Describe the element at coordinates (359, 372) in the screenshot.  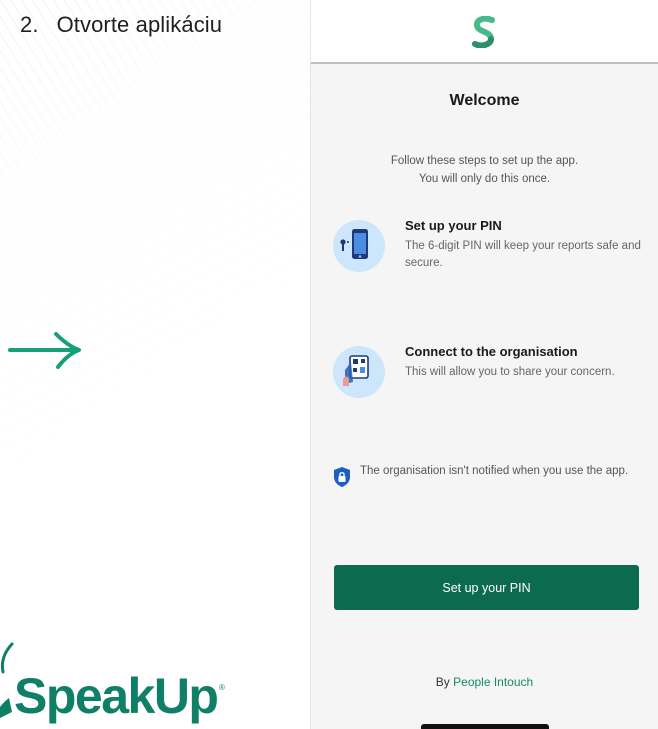
I see `qr-scan-icon` at that location.